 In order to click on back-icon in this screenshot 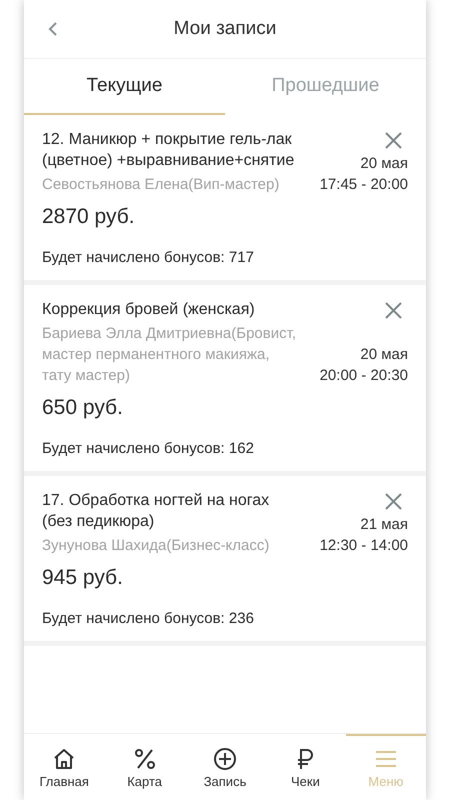, I will do `click(53, 29)`.